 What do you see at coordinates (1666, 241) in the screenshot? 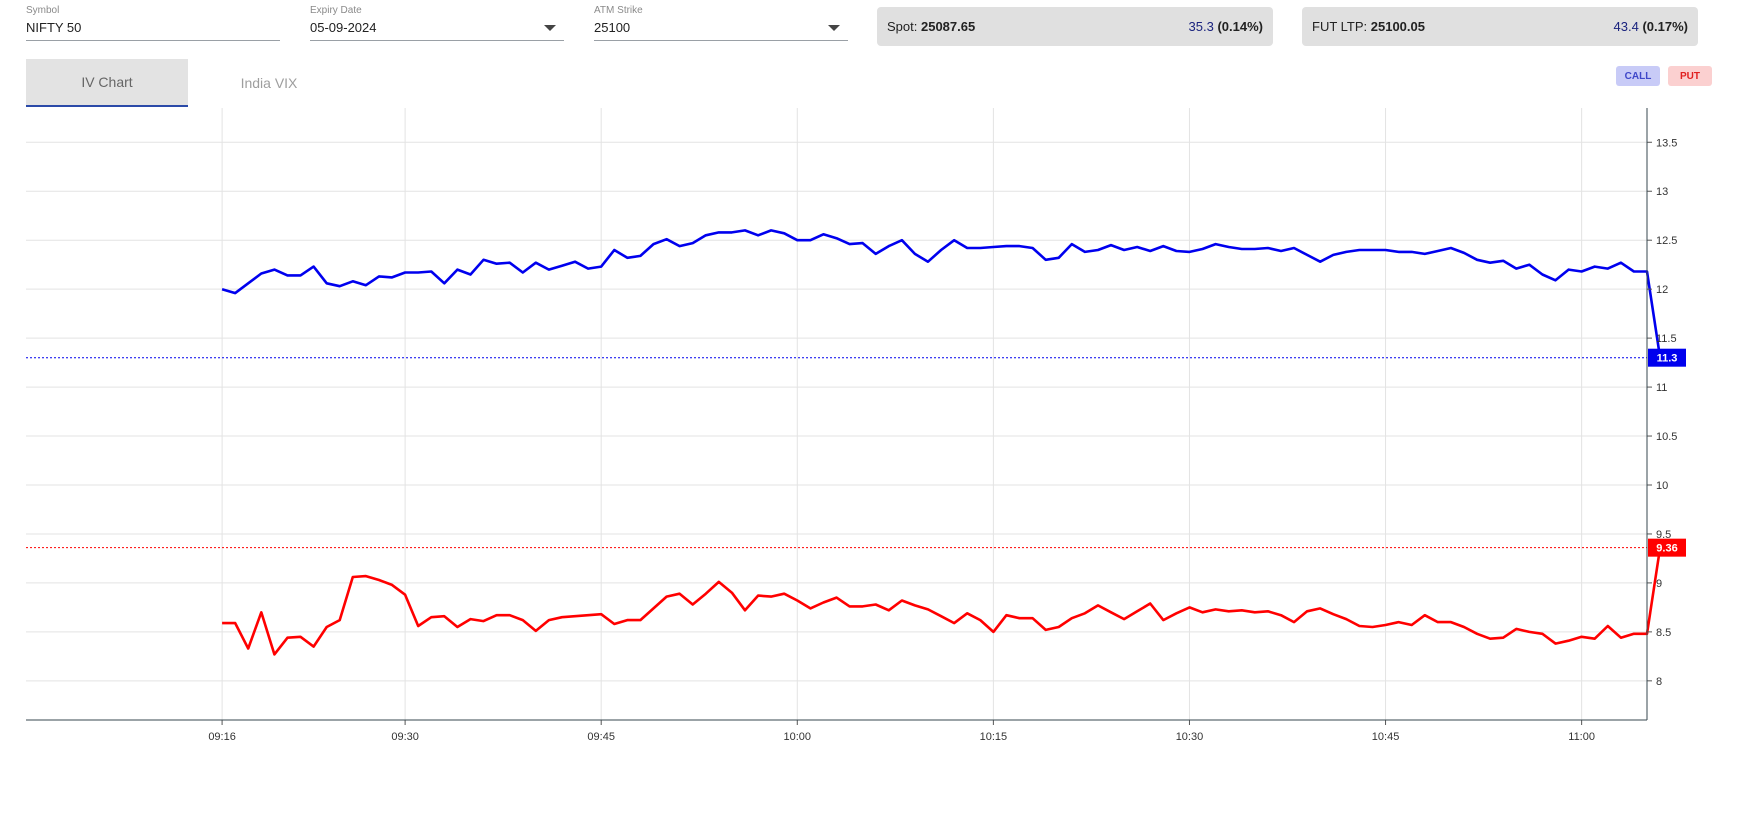
I see `y-tick-label: 12.5` at bounding box center [1666, 241].